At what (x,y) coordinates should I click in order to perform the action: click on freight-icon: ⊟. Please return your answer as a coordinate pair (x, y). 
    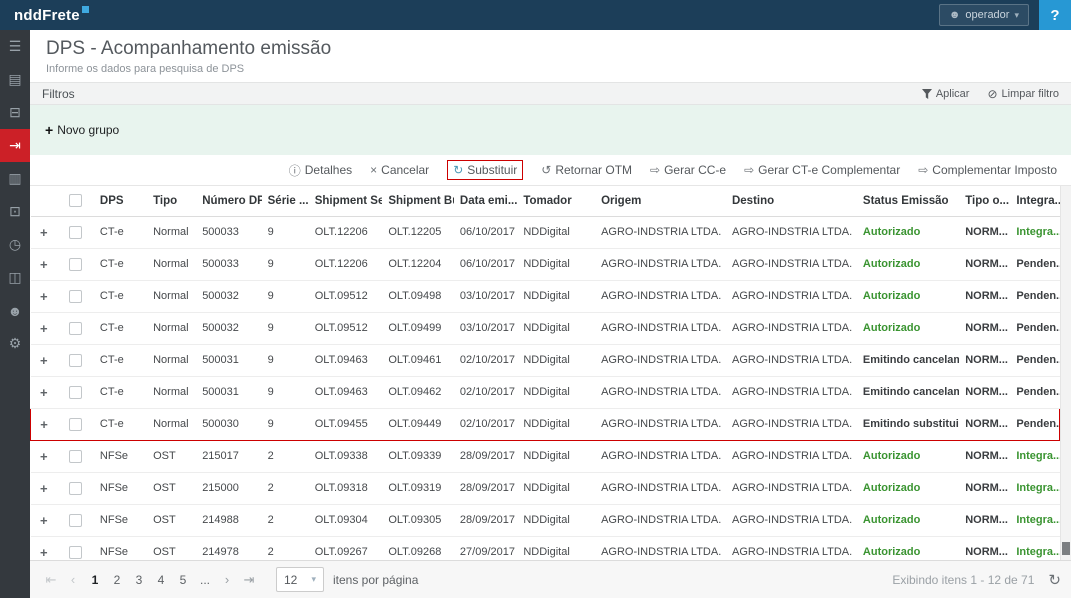
    Looking at the image, I should click on (15, 112).